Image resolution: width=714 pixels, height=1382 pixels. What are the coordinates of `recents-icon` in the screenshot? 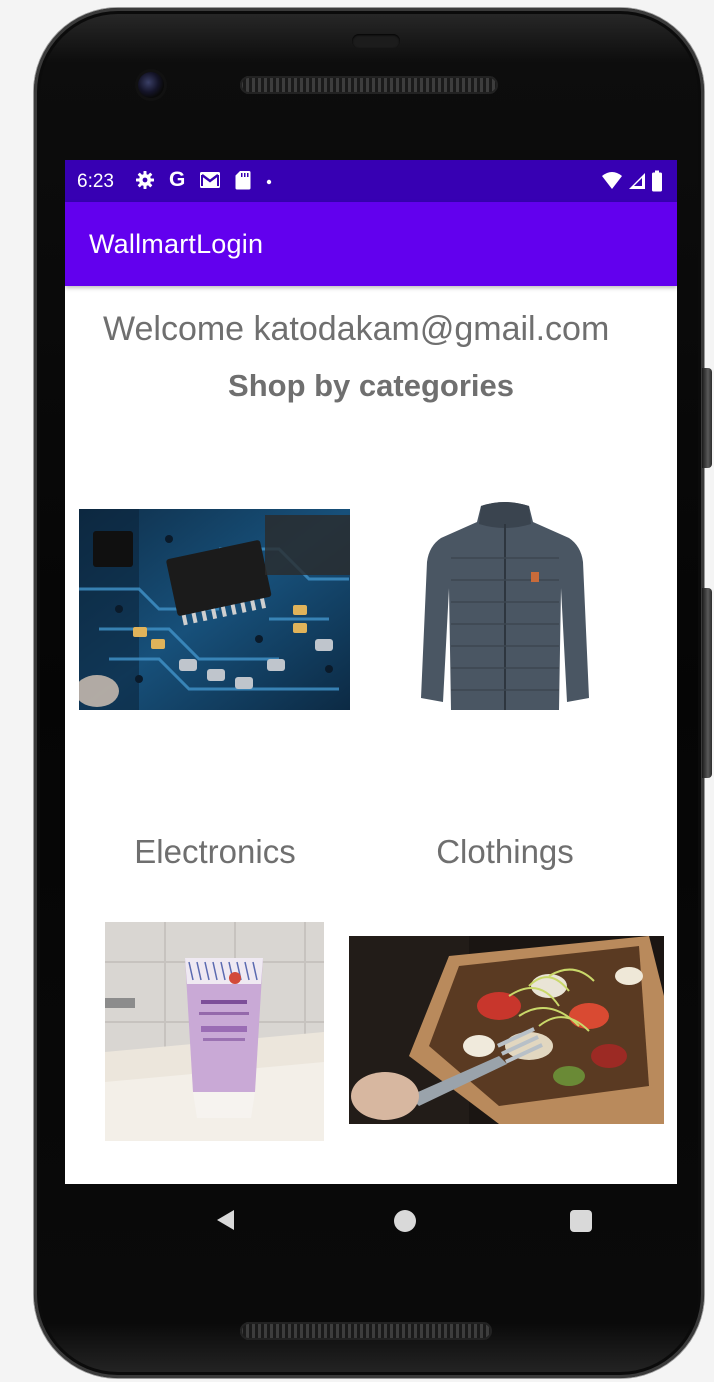 It's located at (581, 1221).